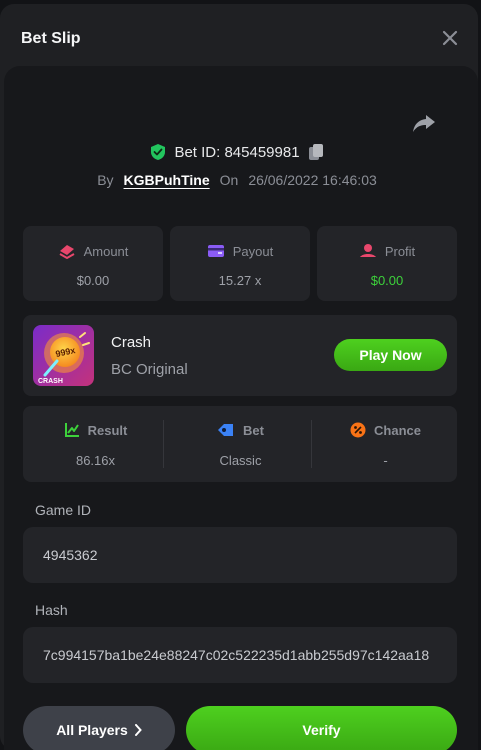 The height and width of the screenshot is (750, 481). What do you see at coordinates (368, 251) in the screenshot?
I see `profit-icon` at bounding box center [368, 251].